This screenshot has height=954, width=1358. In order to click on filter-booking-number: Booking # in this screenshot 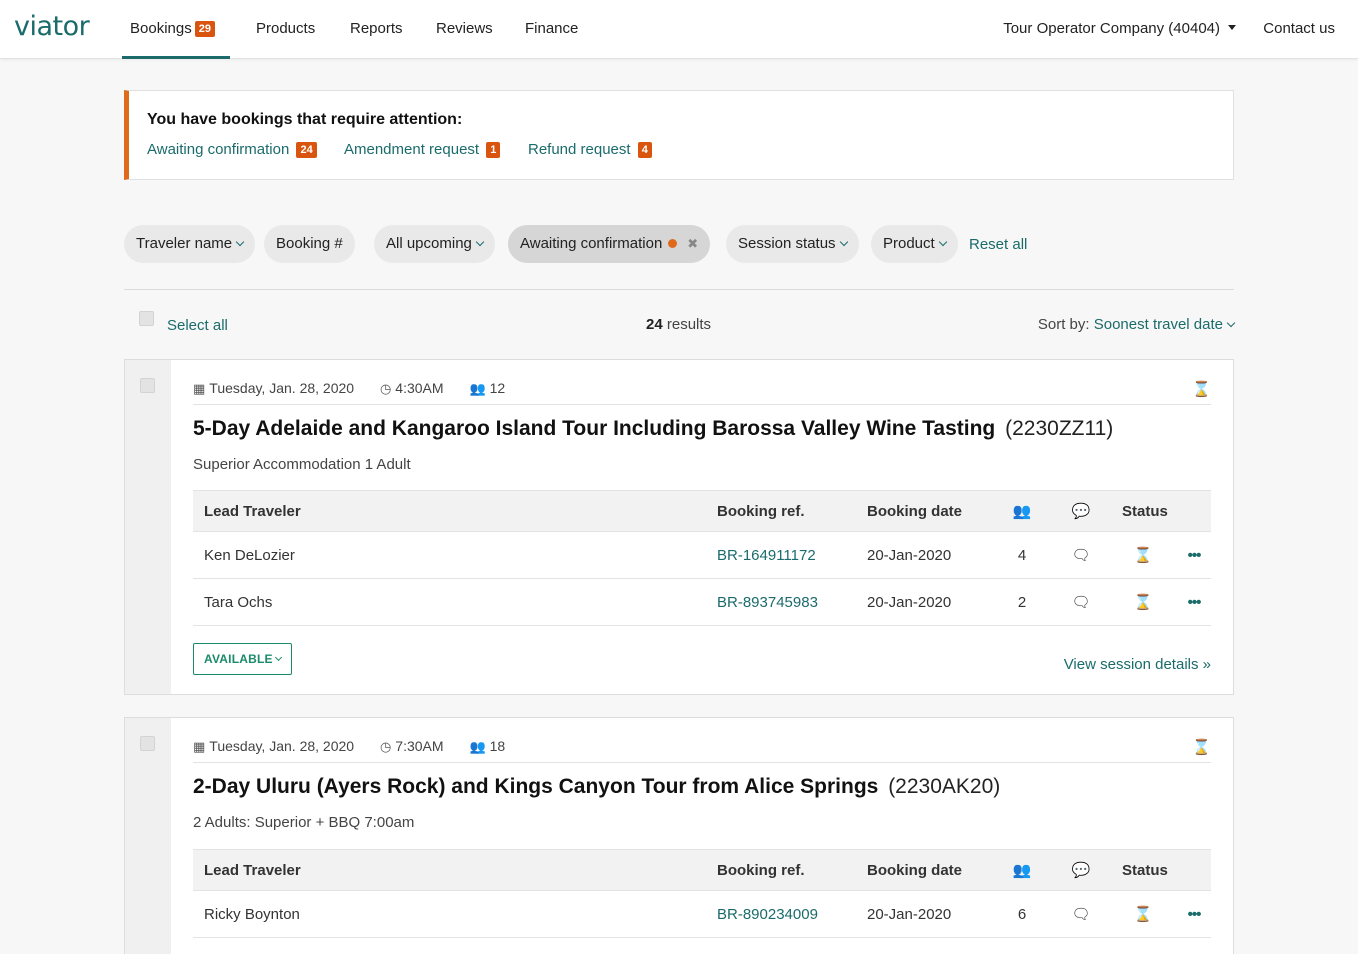, I will do `click(309, 244)`.